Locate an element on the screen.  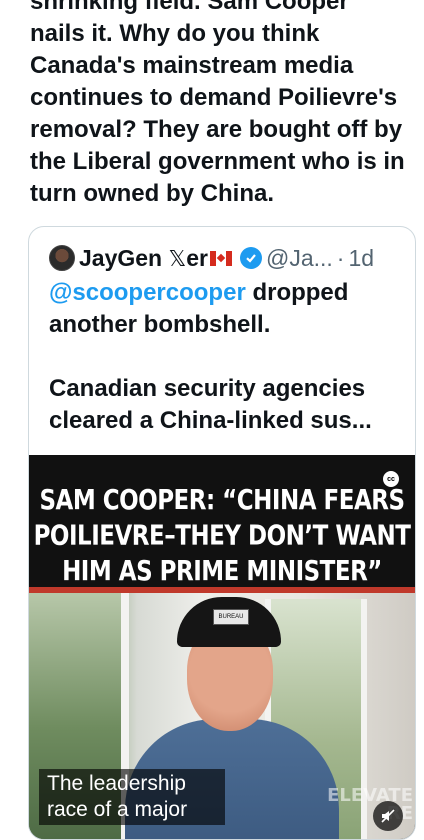
x-logo-icon: 𝕏 is located at coordinates (177, 258).